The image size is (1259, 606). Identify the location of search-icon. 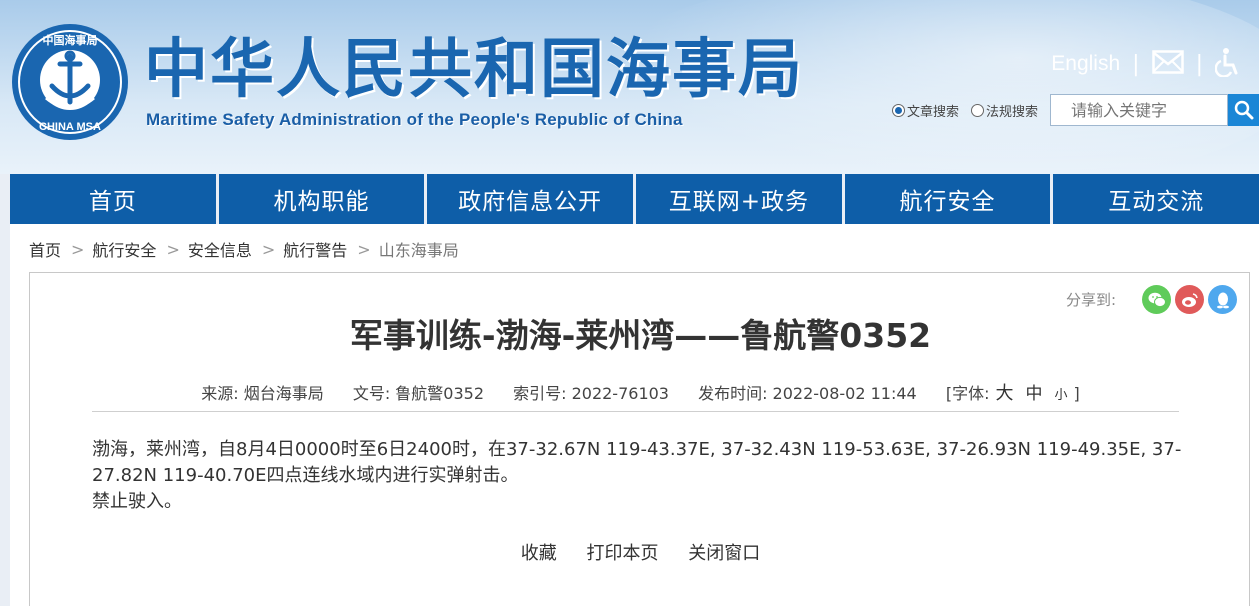
(1243, 110).